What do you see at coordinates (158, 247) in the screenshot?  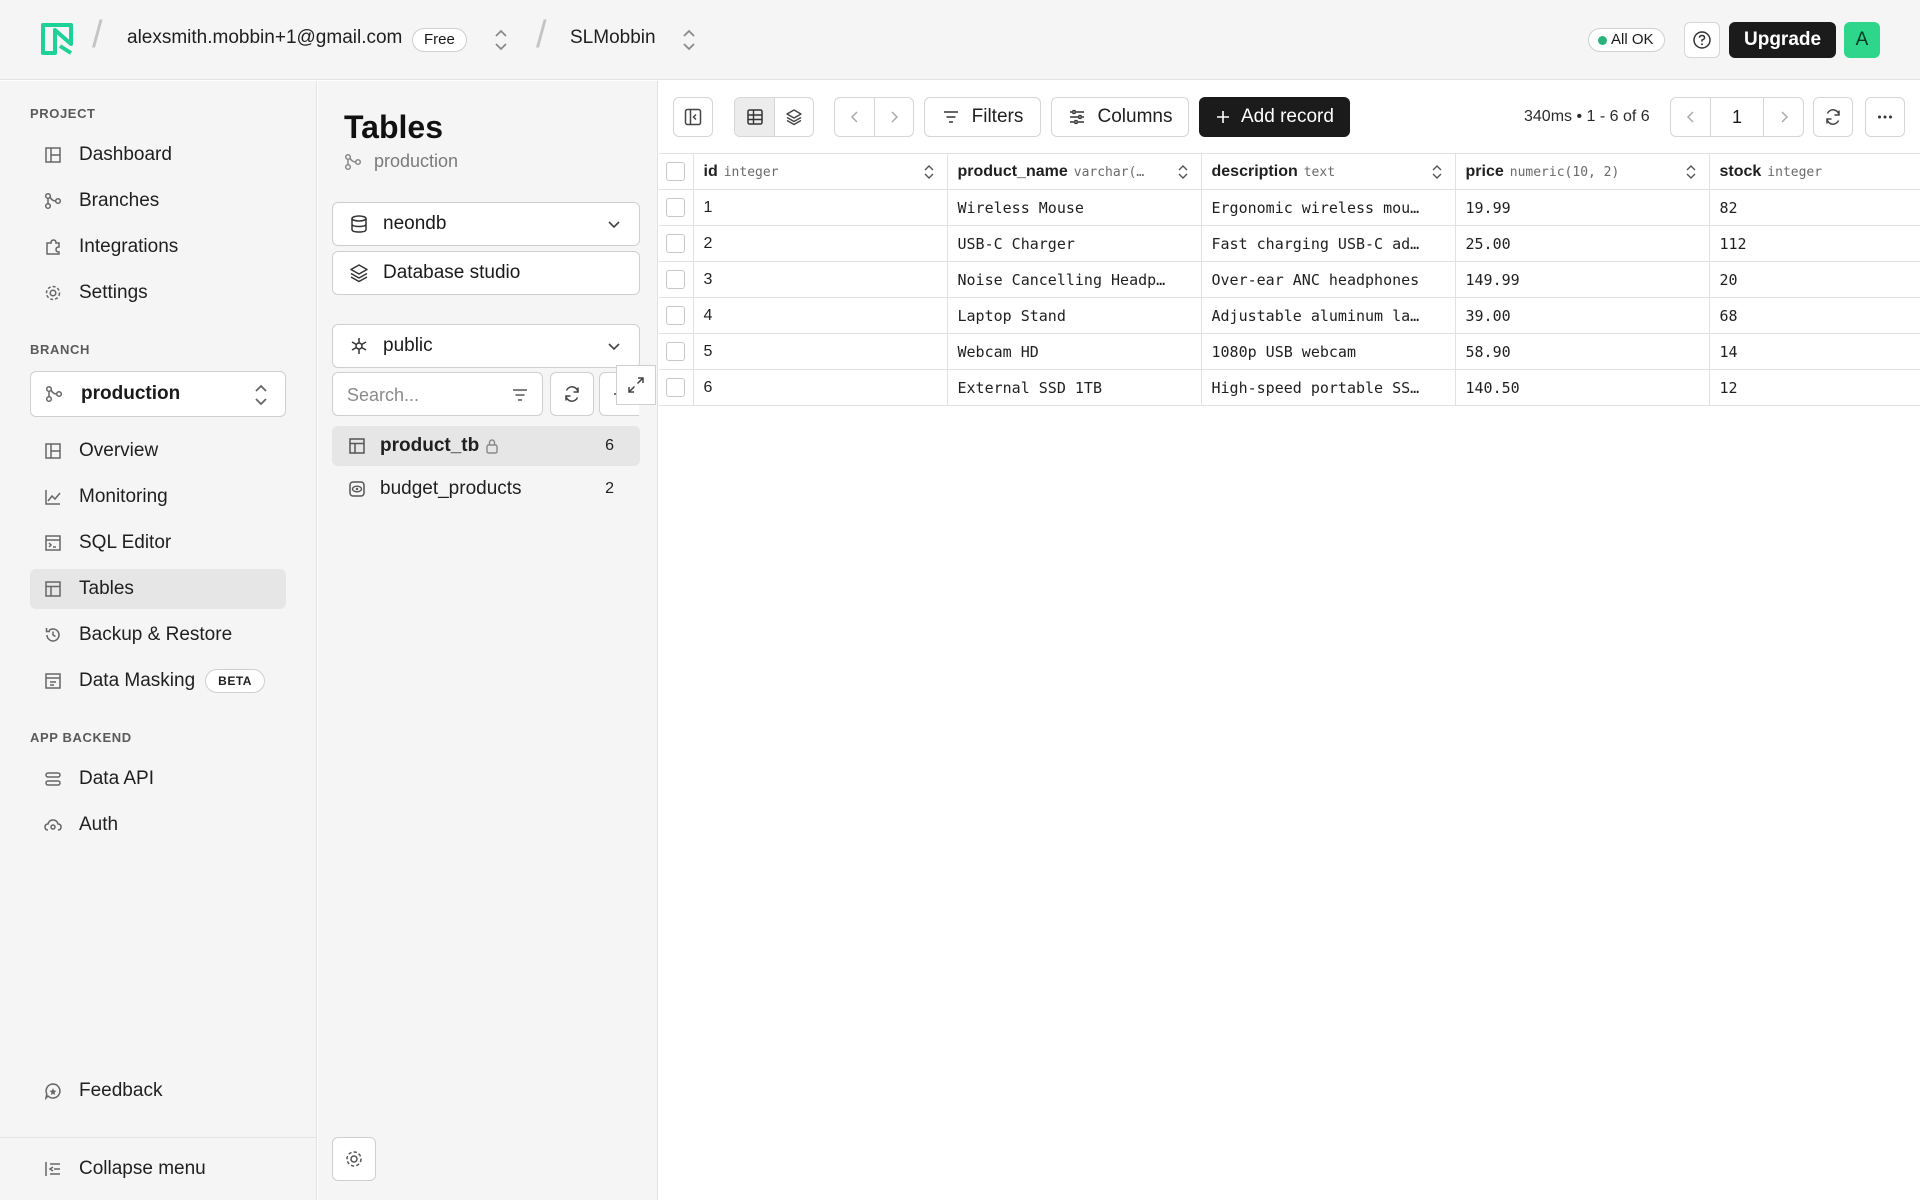 I see `nav-integrations: Integrations` at bounding box center [158, 247].